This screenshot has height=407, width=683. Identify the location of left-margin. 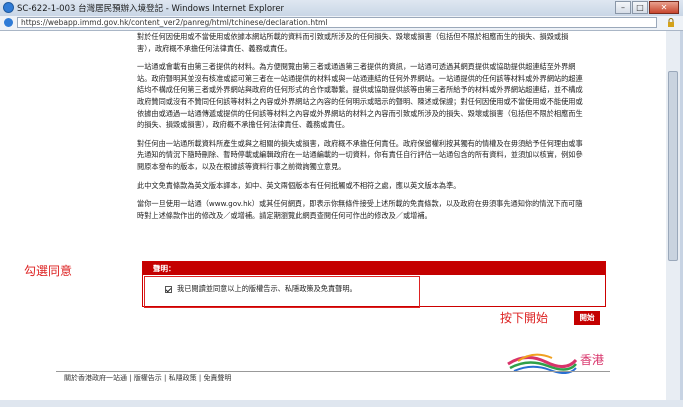
(28, 215).